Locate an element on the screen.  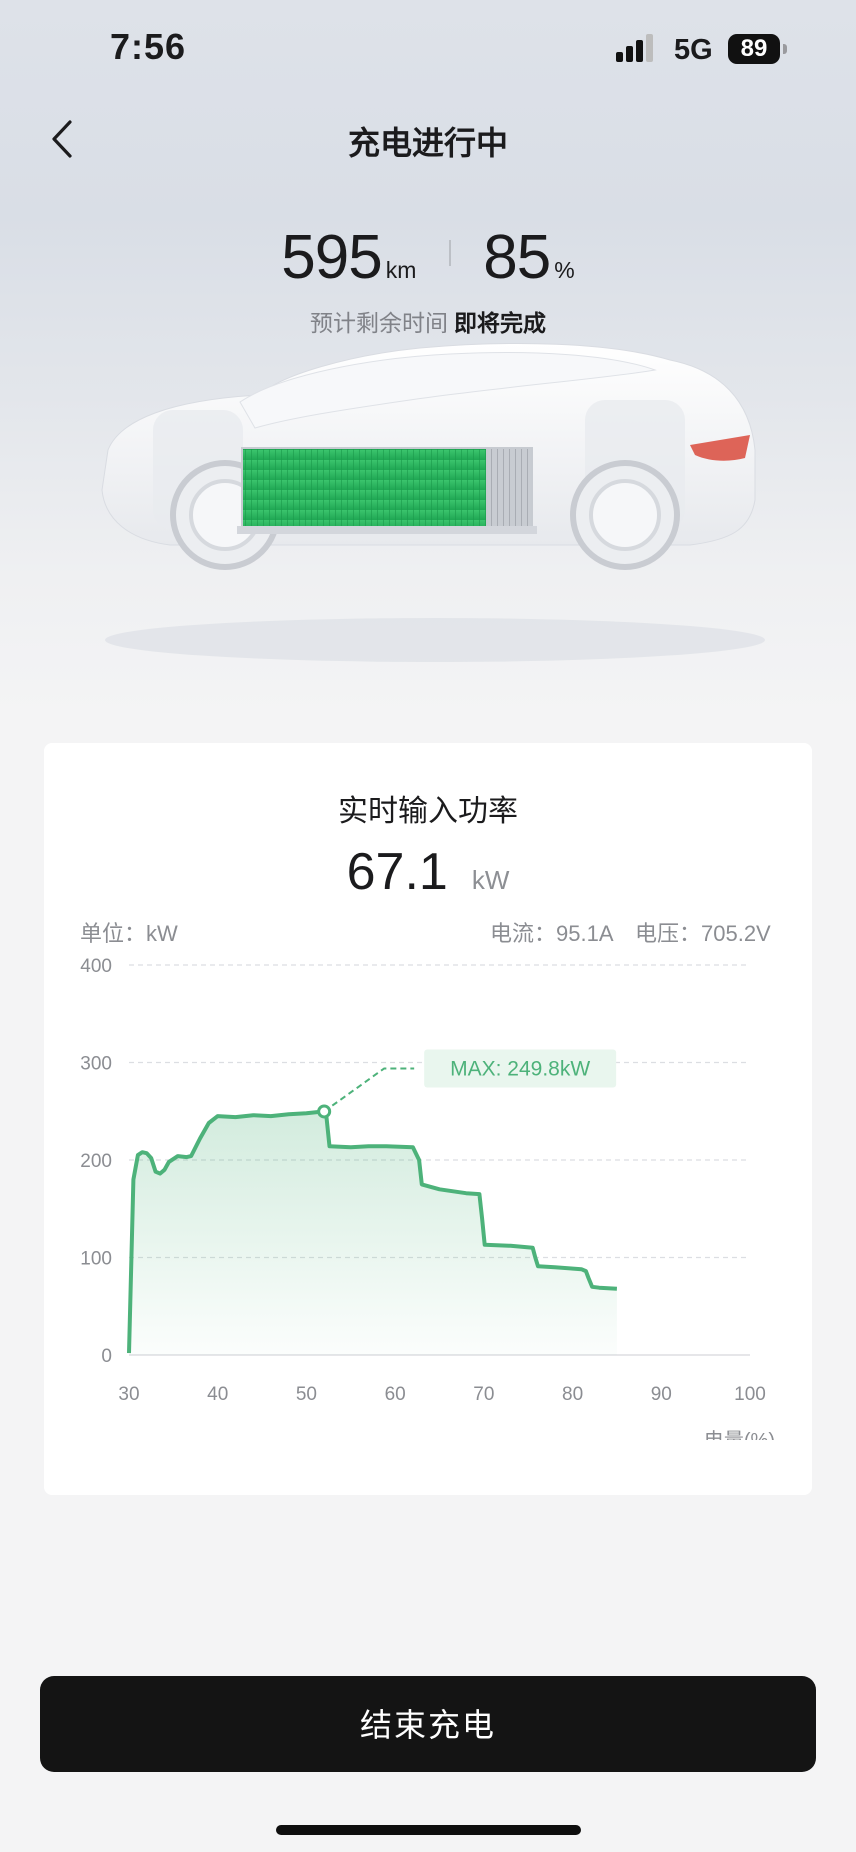
power-unit: kW is located at coordinates (490, 880).